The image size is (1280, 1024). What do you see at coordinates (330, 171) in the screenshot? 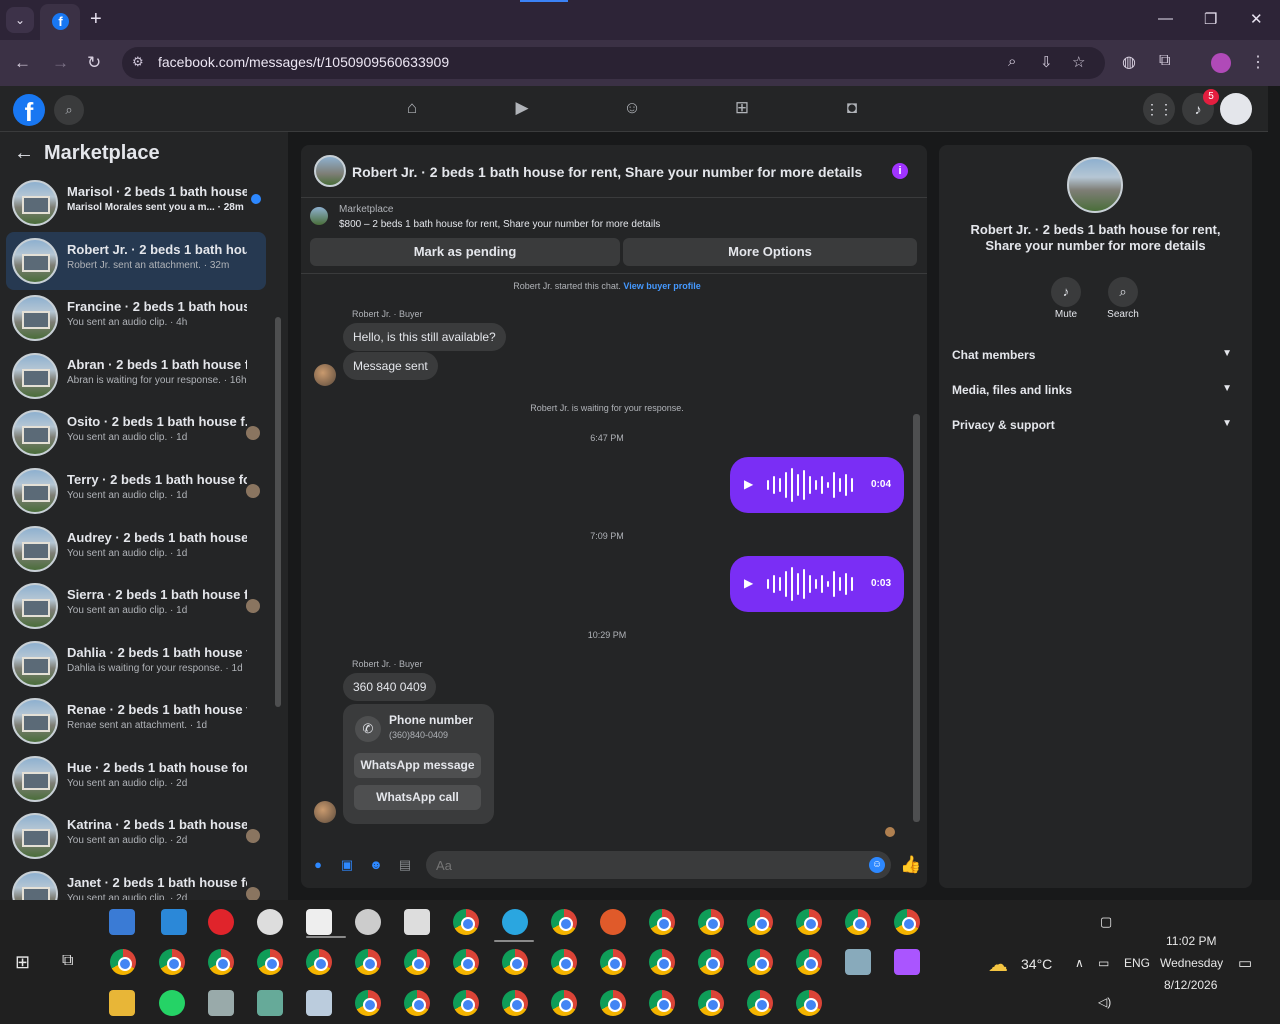
I see `chat-avatar` at bounding box center [330, 171].